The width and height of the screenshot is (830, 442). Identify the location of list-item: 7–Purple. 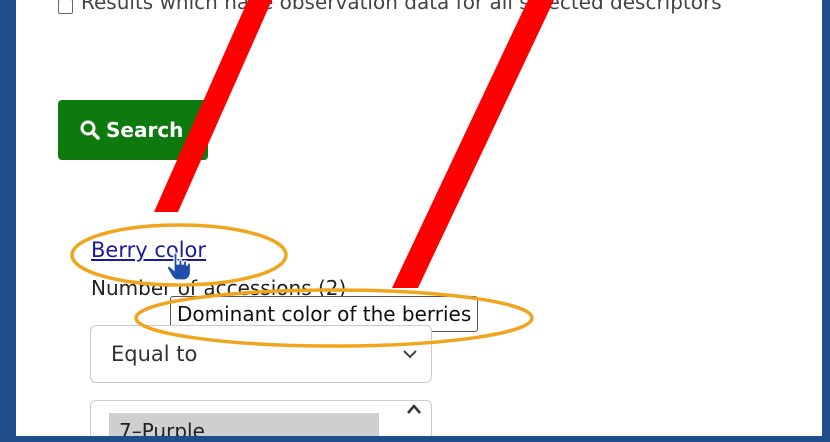
(244, 424).